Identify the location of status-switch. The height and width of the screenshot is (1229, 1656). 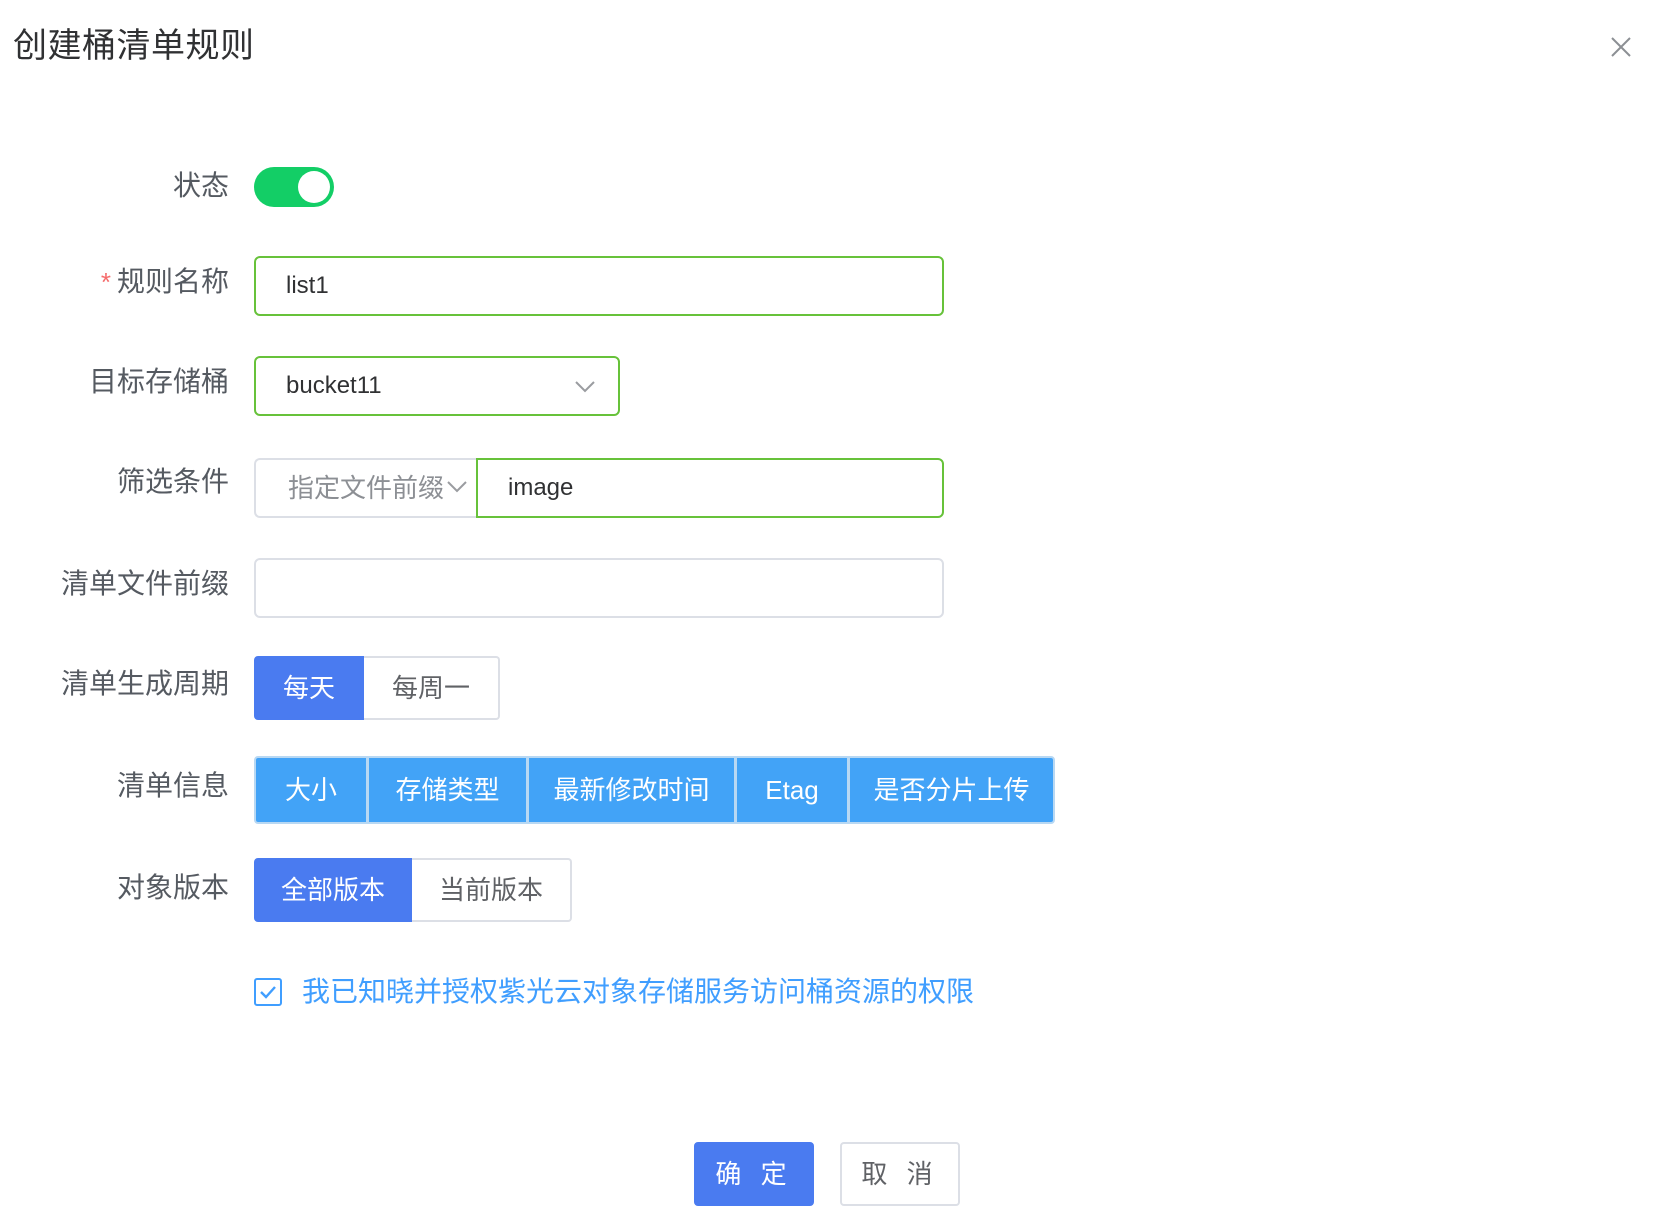
(294, 187).